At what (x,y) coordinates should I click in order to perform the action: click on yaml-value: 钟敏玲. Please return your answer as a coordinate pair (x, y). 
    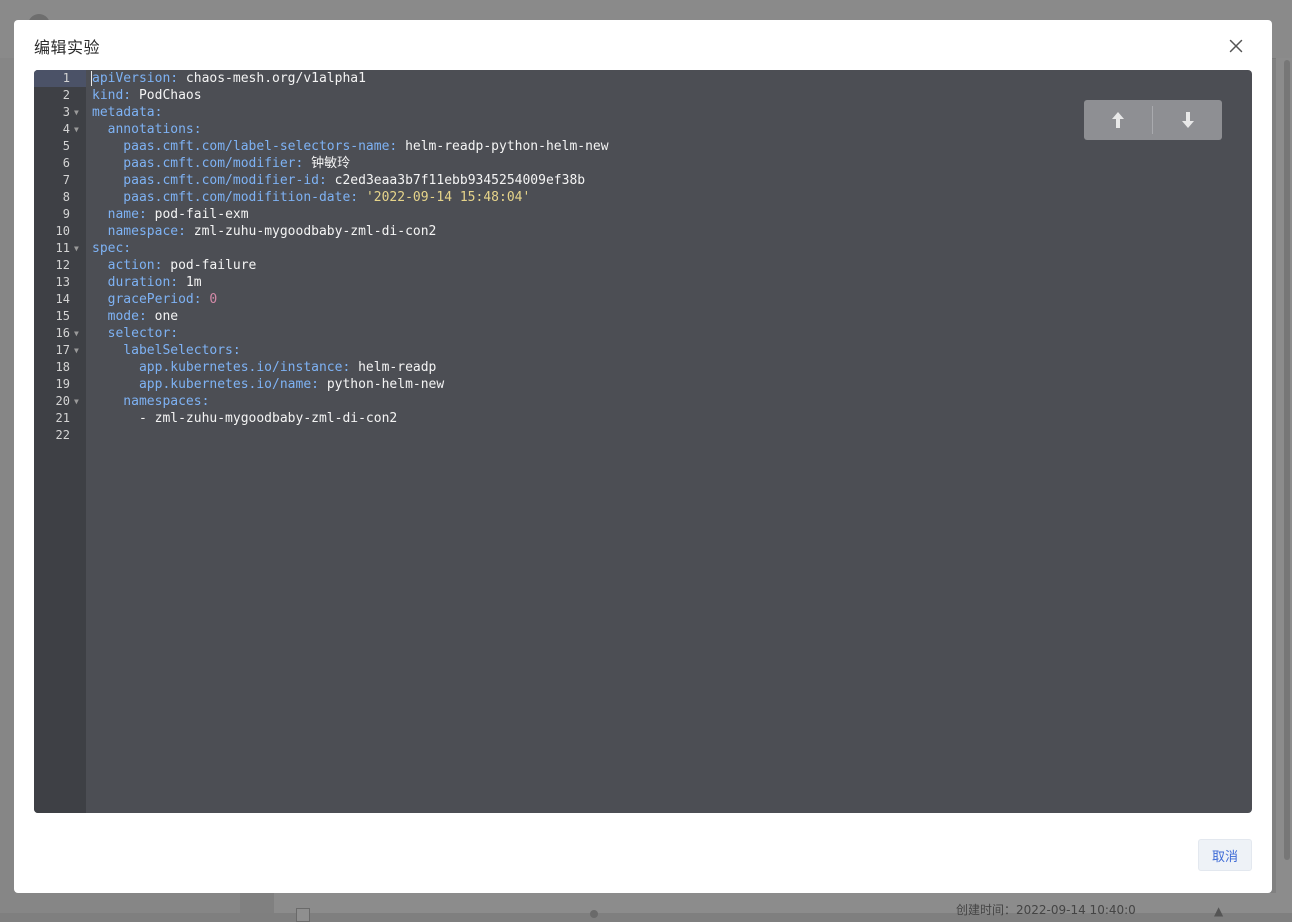
    Looking at the image, I should click on (331, 163).